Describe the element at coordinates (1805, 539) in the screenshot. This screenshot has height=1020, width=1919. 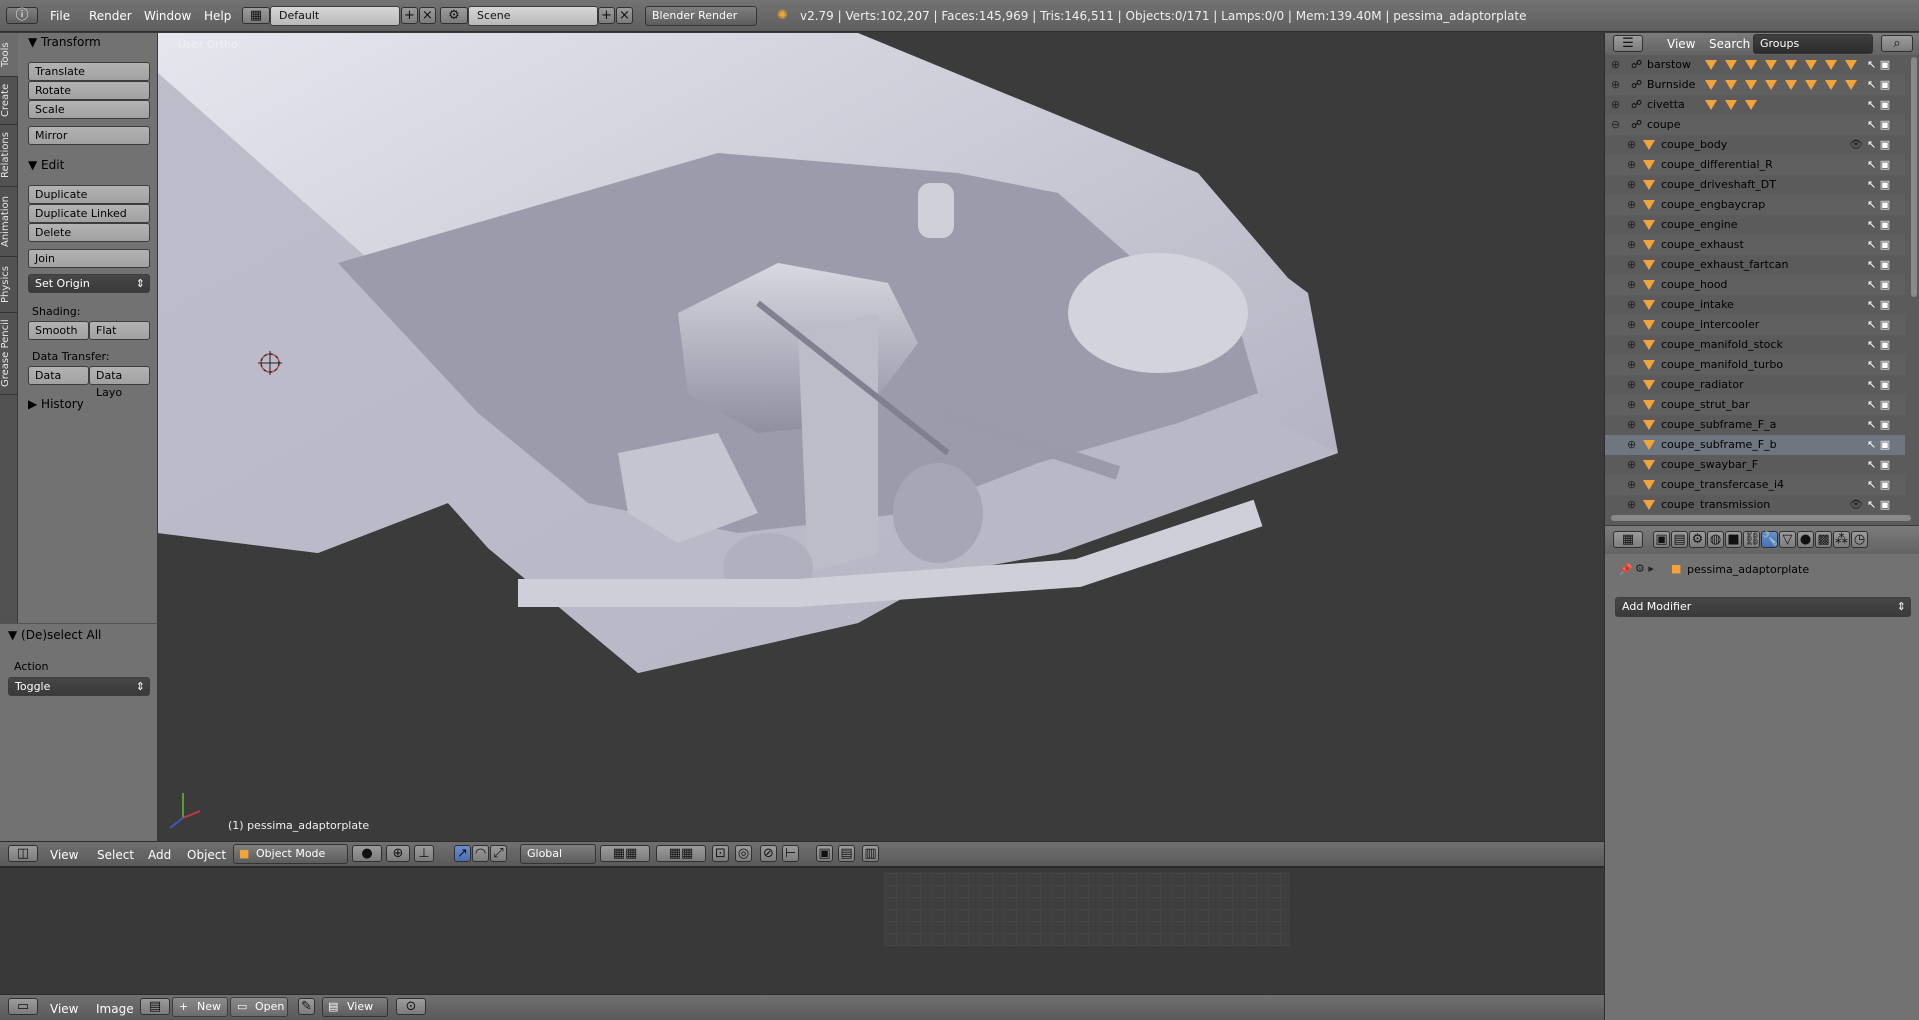
I see `material-tab-icon: ●` at that location.